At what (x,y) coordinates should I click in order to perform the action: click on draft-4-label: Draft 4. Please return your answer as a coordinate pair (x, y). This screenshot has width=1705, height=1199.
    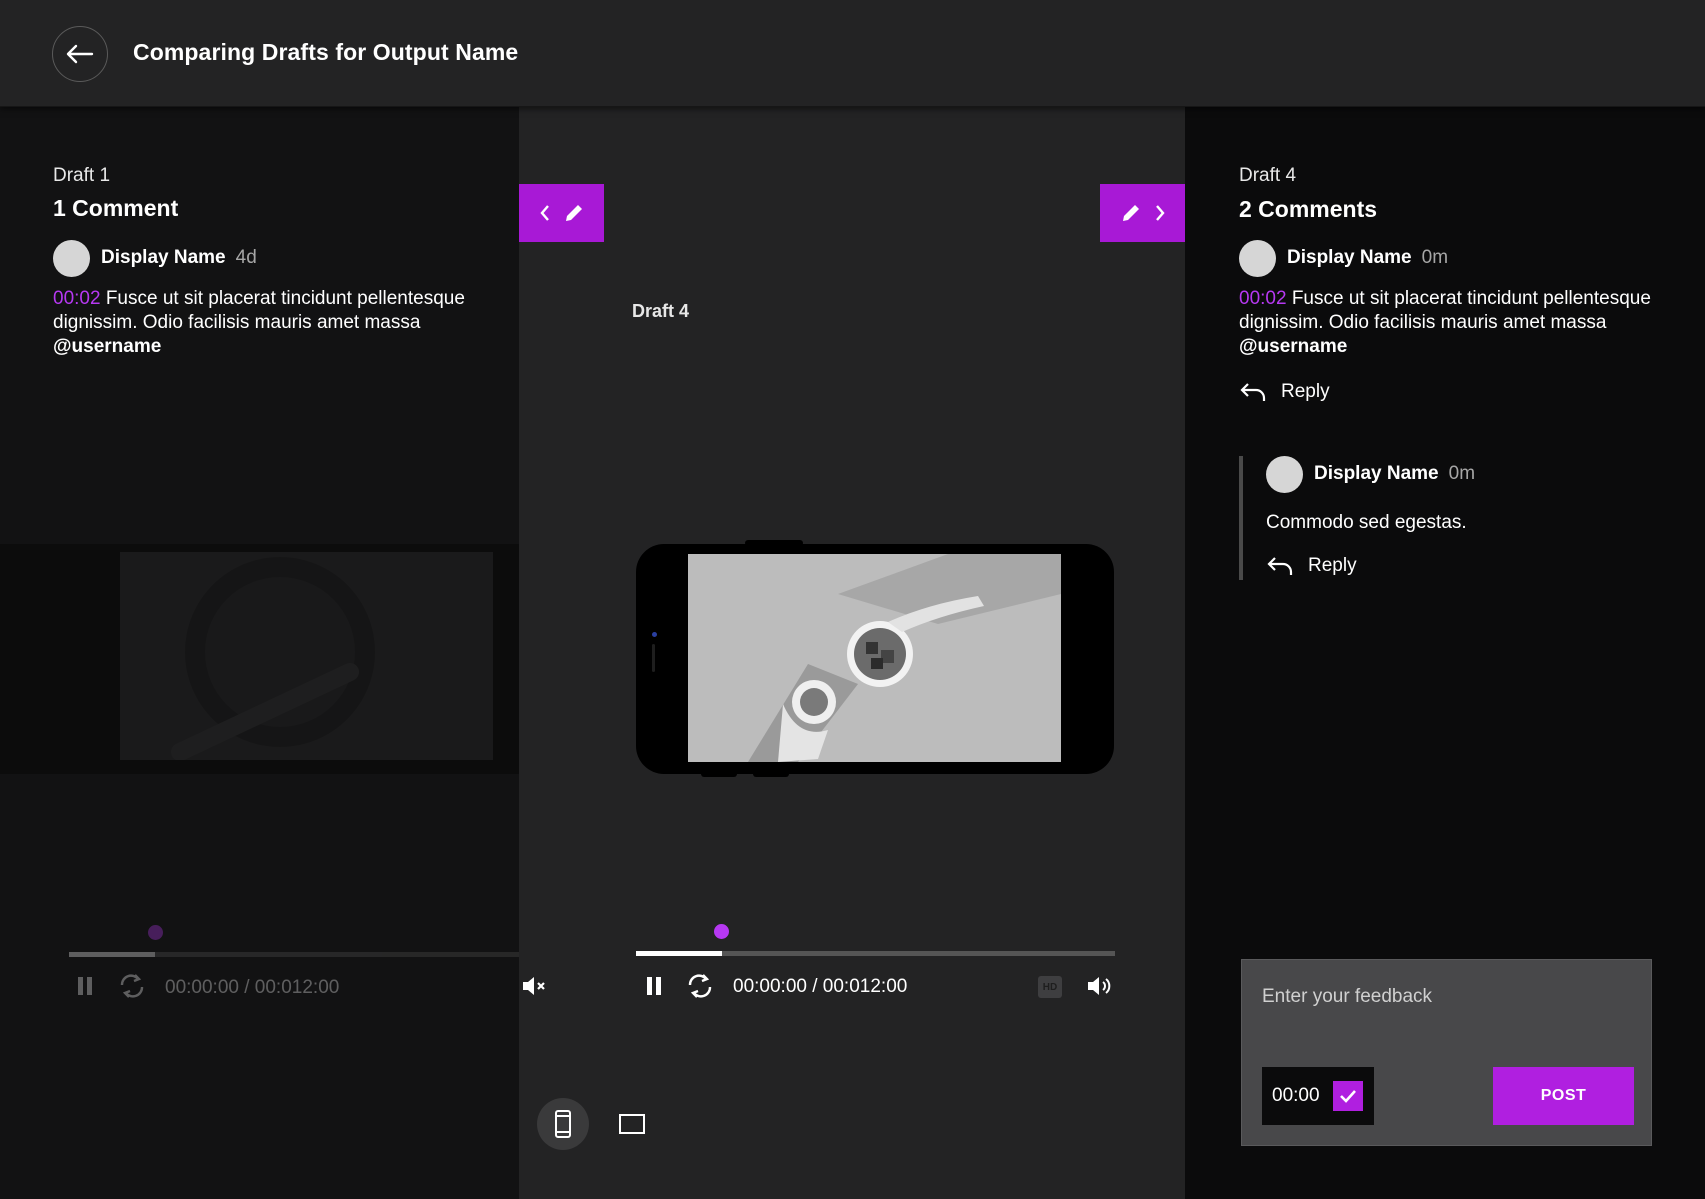
    Looking at the image, I should click on (1268, 175).